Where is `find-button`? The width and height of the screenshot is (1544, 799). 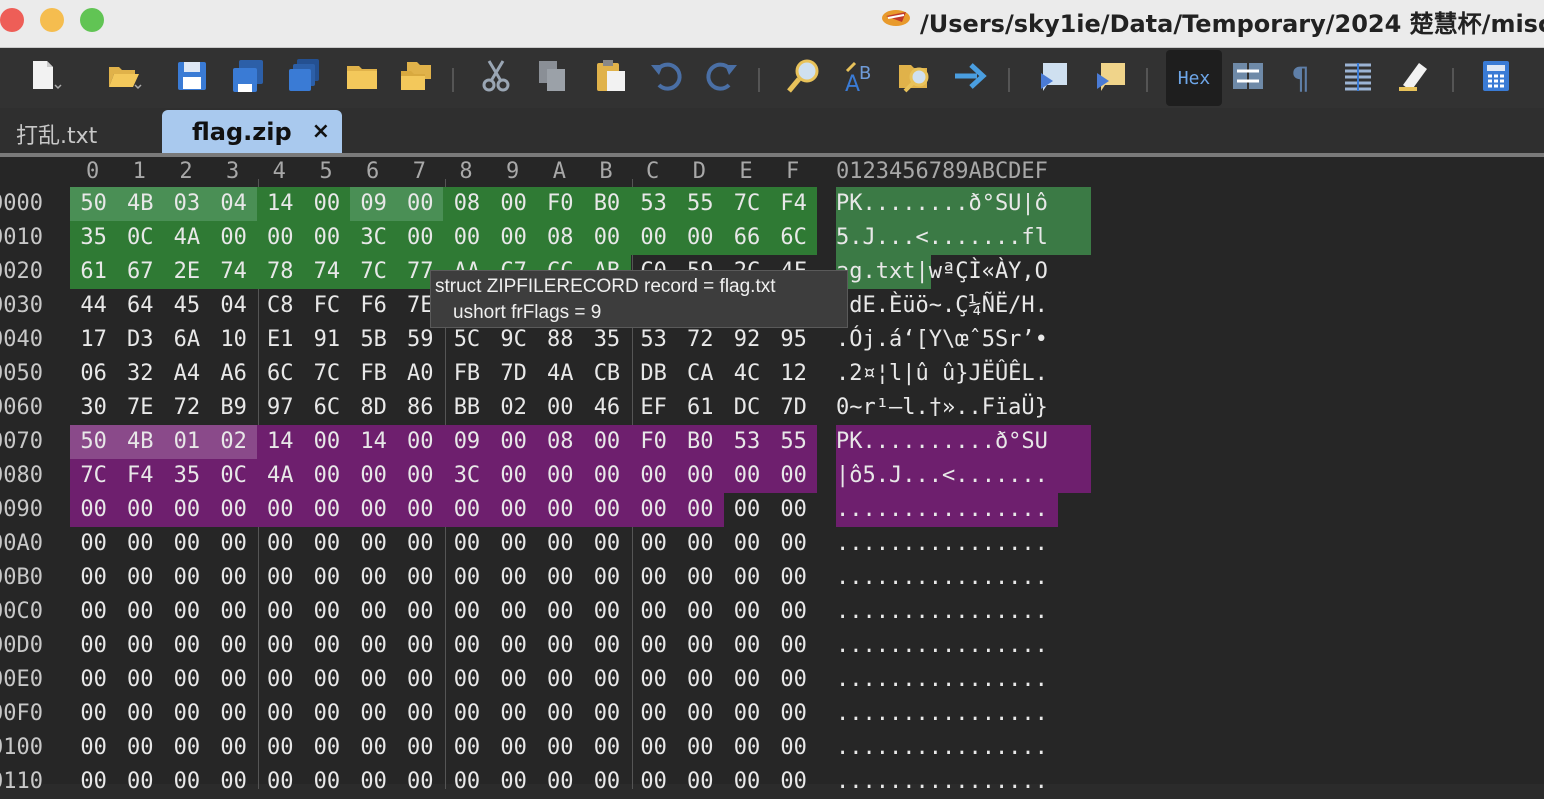
find-button is located at coordinates (804, 78).